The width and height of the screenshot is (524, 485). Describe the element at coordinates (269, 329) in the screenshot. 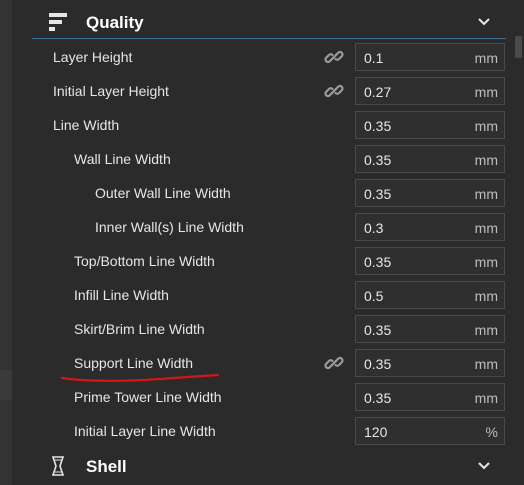

I see `setting-row: Skirt/Brim Line Width 0.35 mm` at that location.